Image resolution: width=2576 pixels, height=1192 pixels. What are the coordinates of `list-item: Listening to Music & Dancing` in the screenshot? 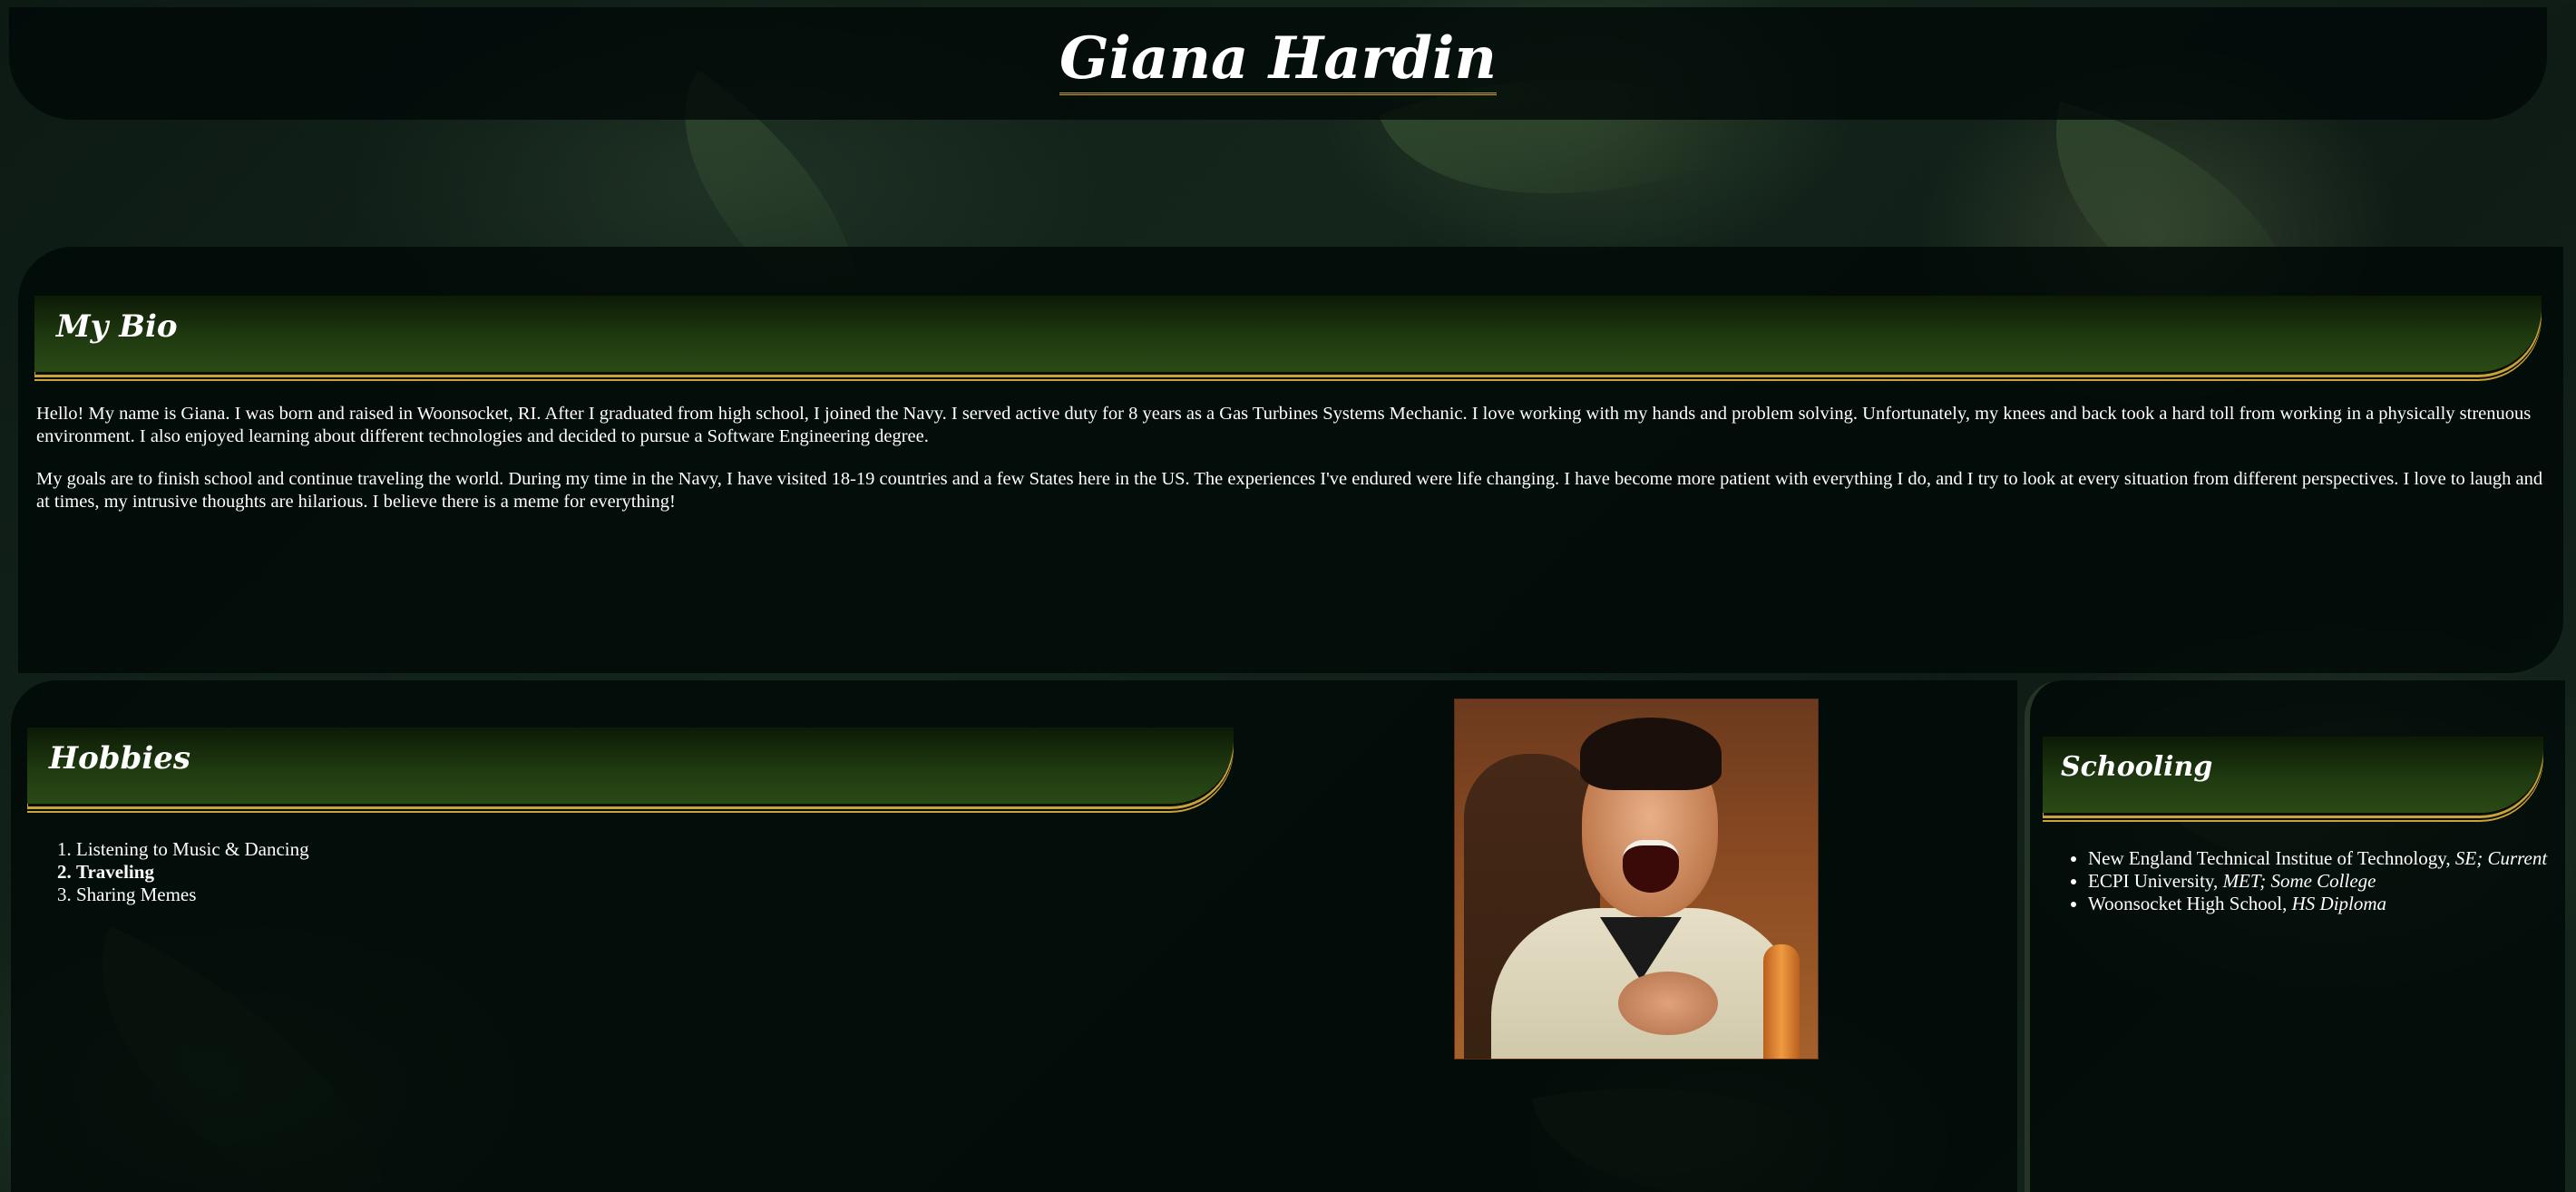 It's located at (192, 849).